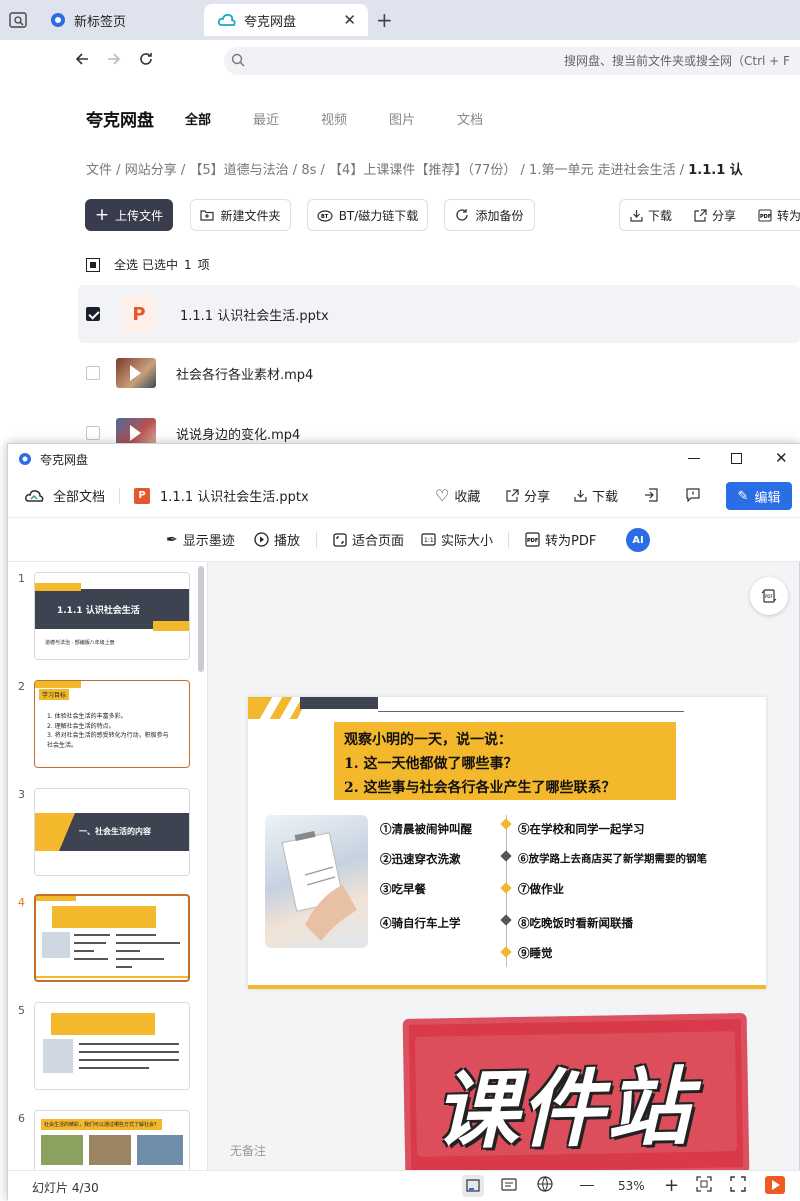 The width and height of the screenshot is (800, 1201). Describe the element at coordinates (240, 215) in the screenshot. I see `new-folder-button: 新建文件夹` at that location.